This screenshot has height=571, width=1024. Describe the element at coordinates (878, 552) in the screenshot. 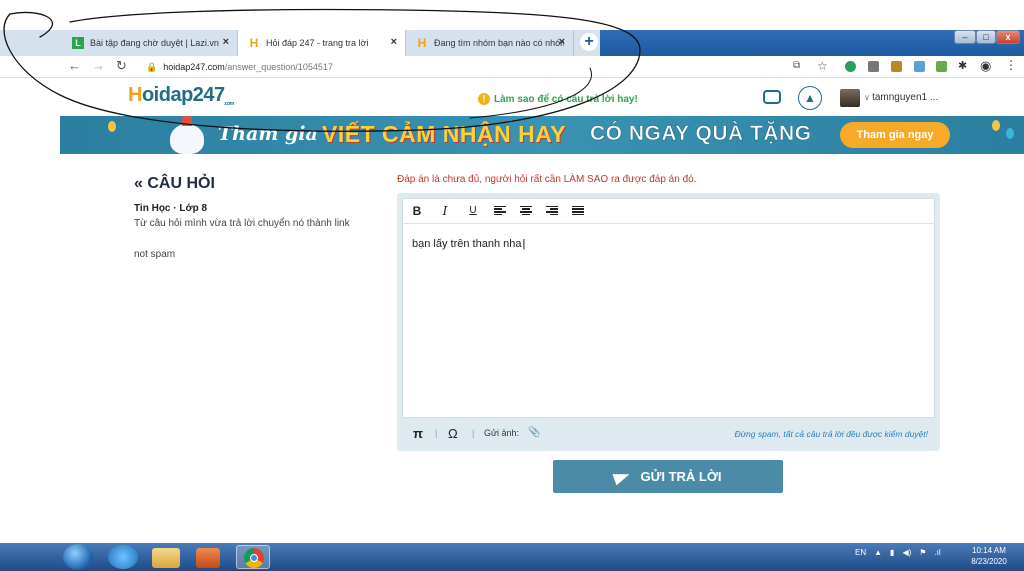

I see `tray-expand-icon: ▲` at that location.